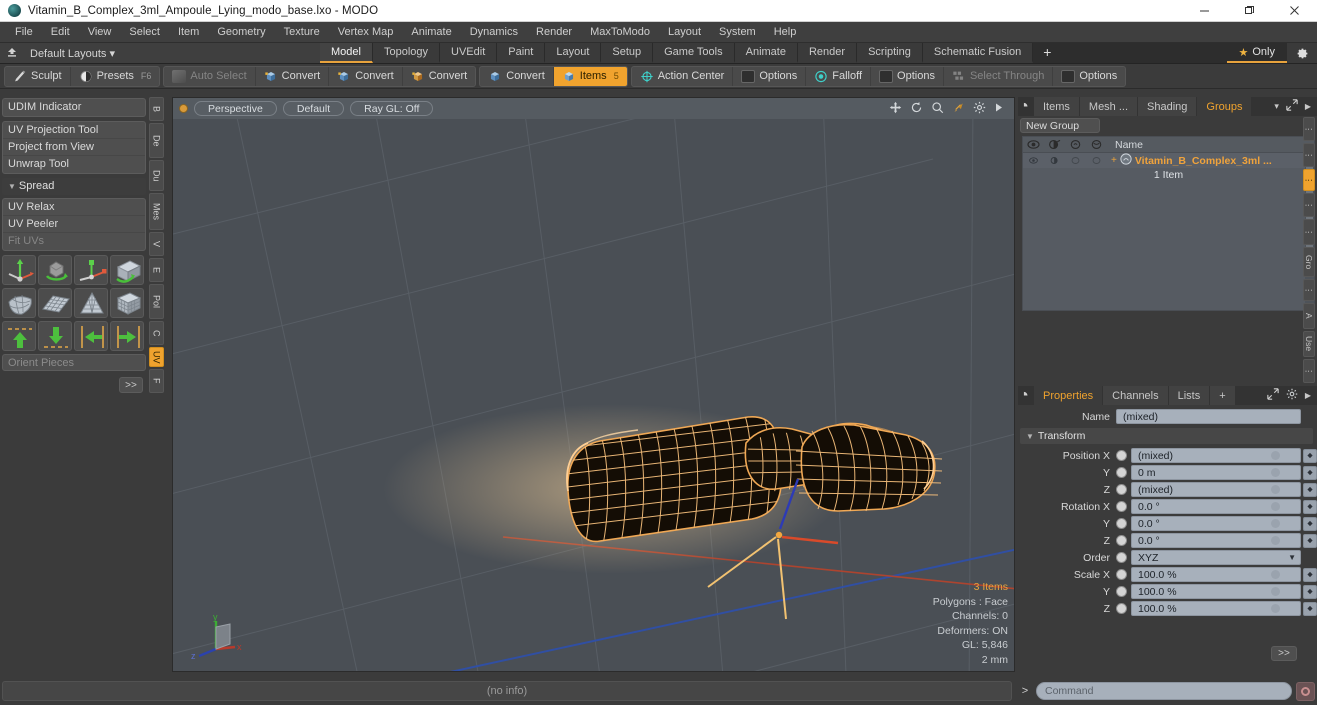  I want to click on properties-gear-icon, so click(1292, 395).